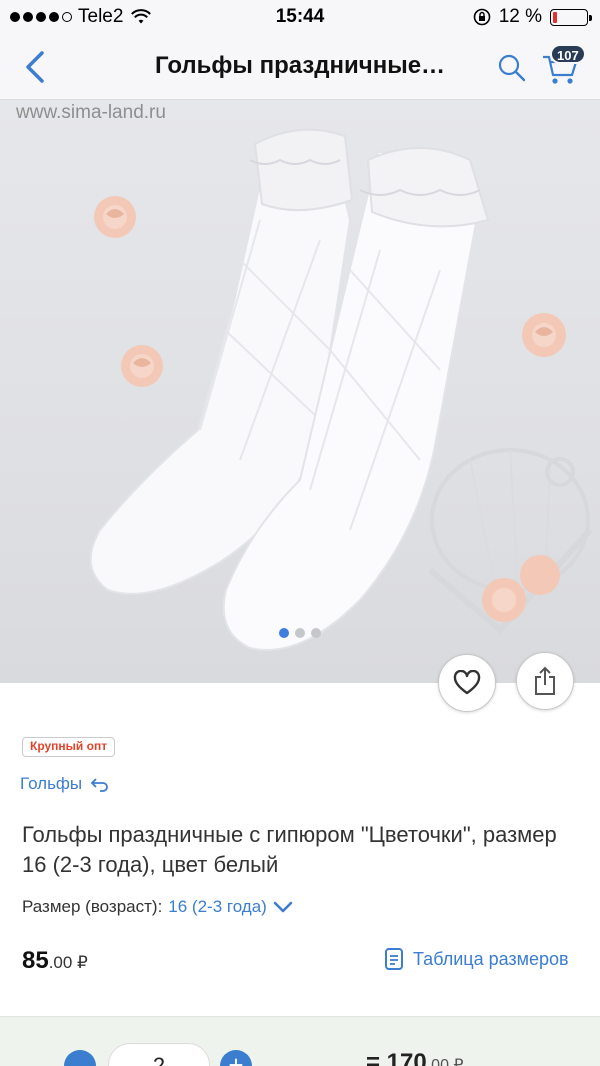  I want to click on share-button, so click(545, 681).